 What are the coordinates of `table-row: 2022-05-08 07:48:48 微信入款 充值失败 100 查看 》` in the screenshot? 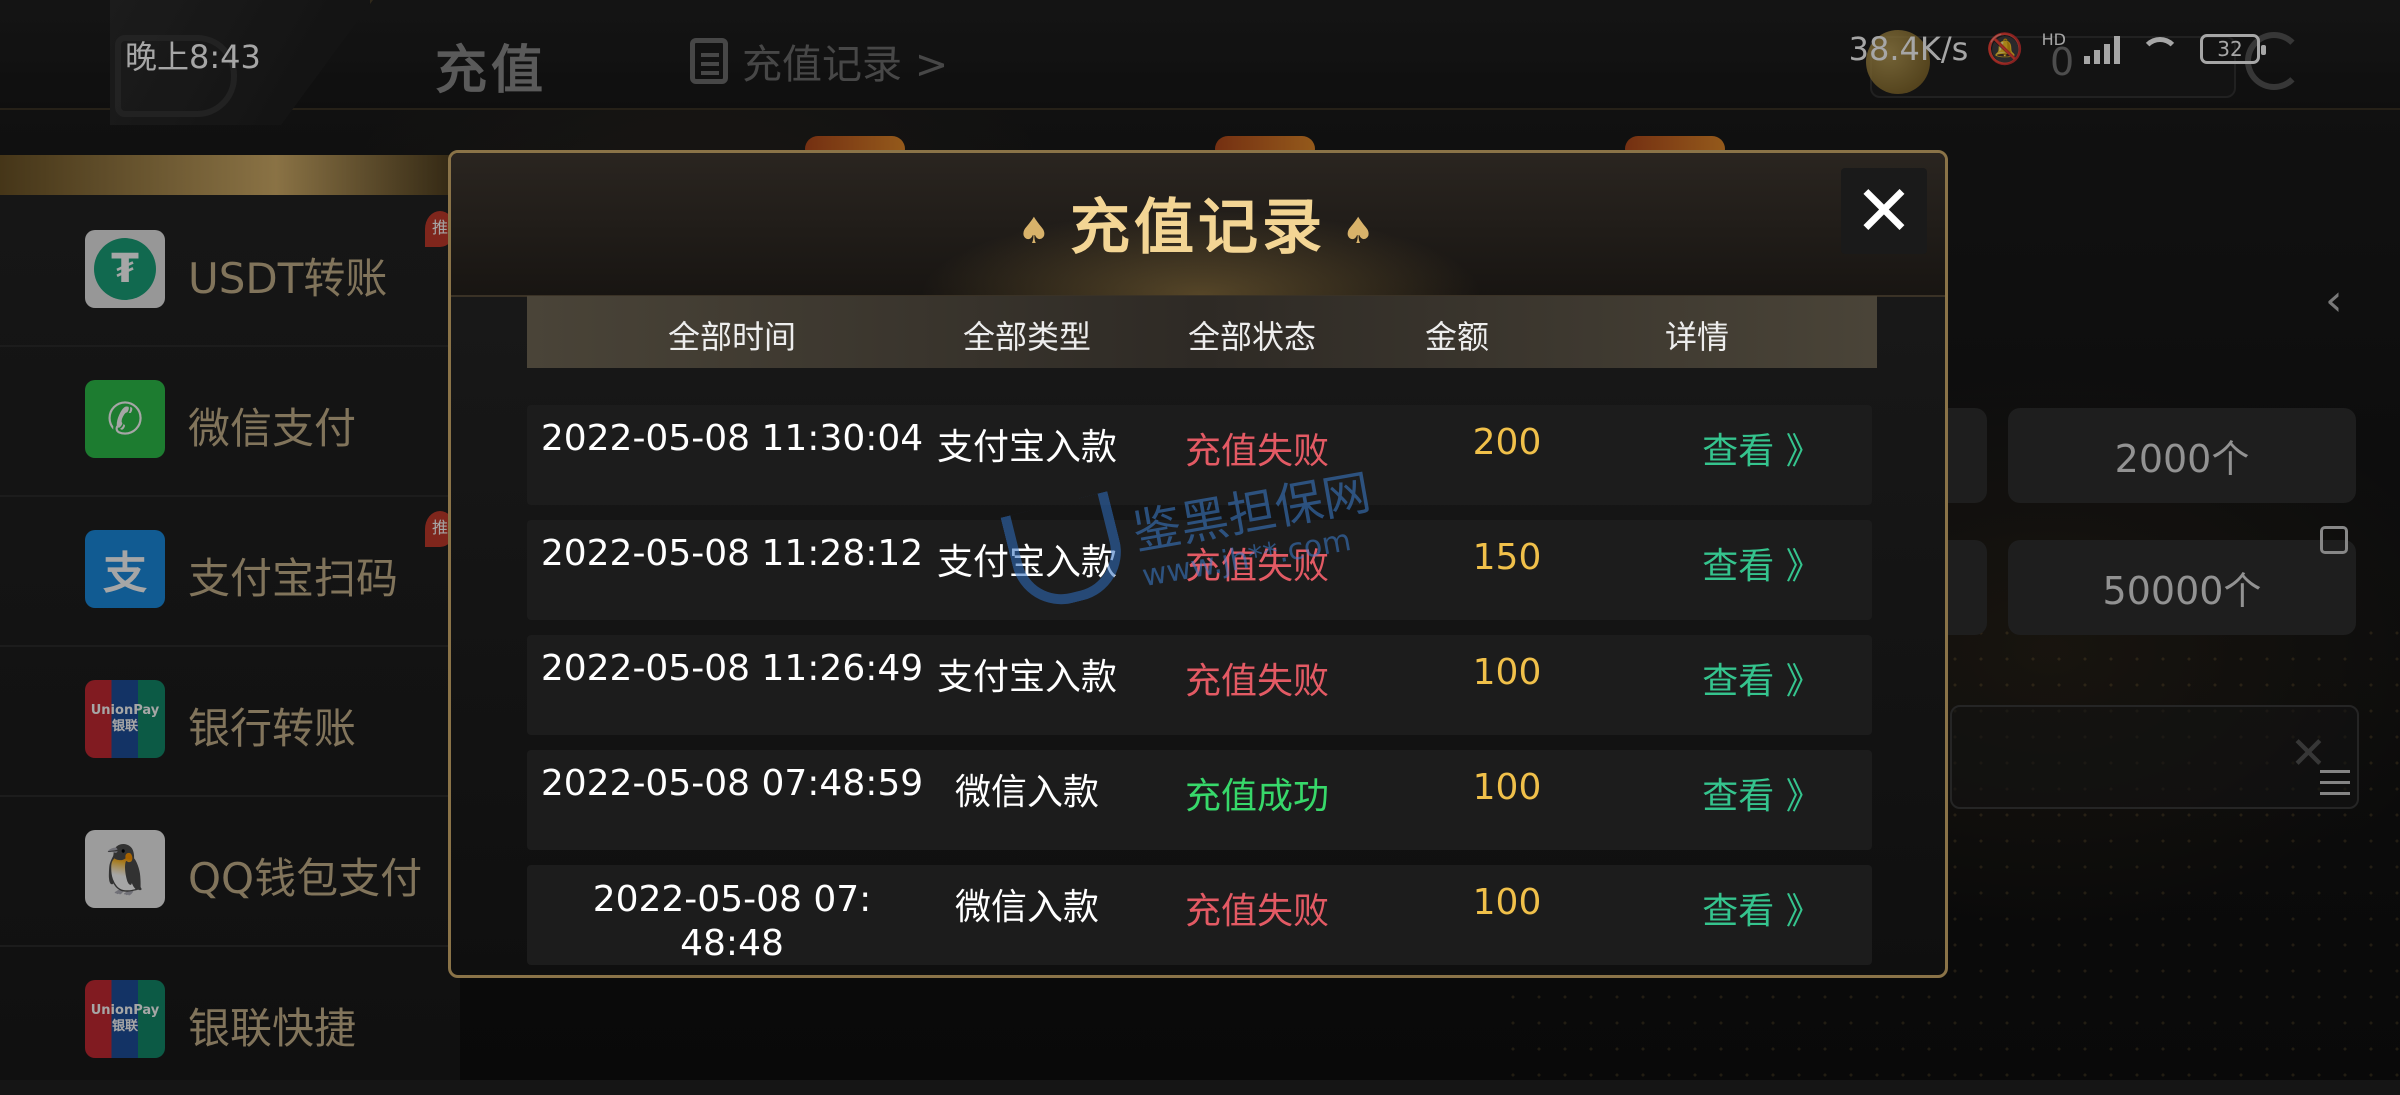 It's located at (1199, 915).